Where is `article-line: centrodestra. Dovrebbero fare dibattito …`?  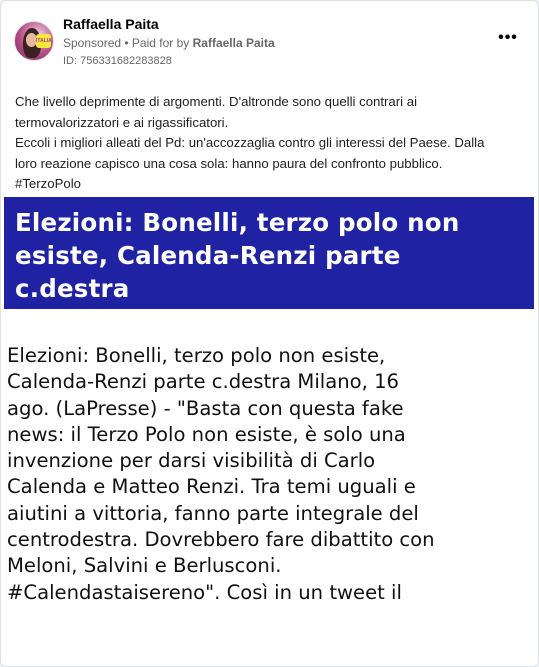 article-line: centrodestra. Dovrebbero fare dibattito … is located at coordinates (221, 540).